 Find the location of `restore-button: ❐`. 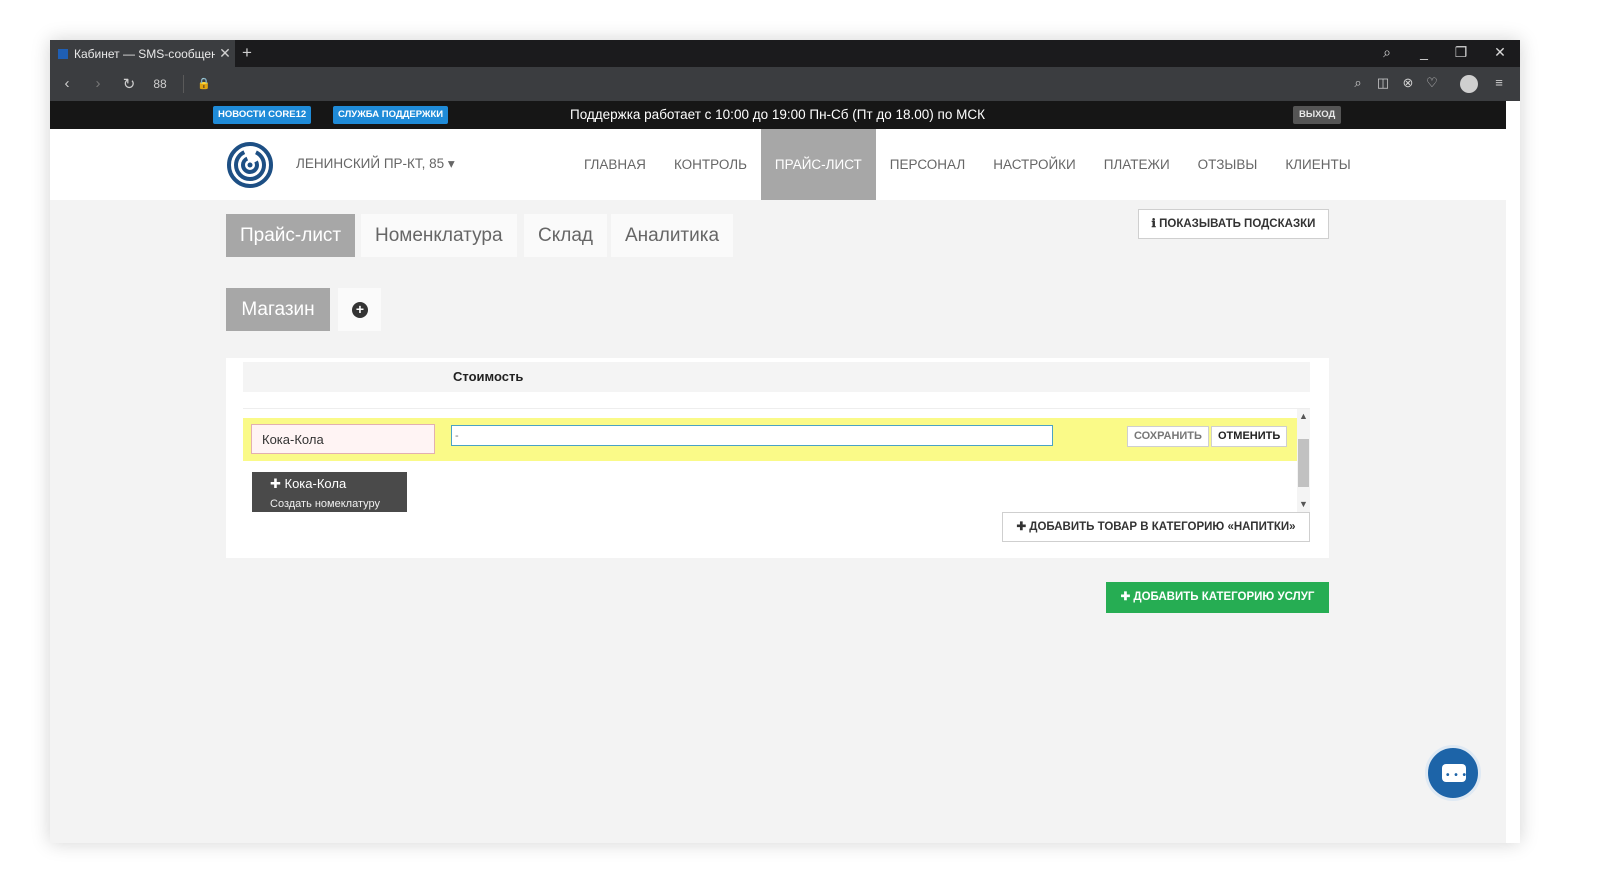

restore-button: ❐ is located at coordinates (1461, 52).